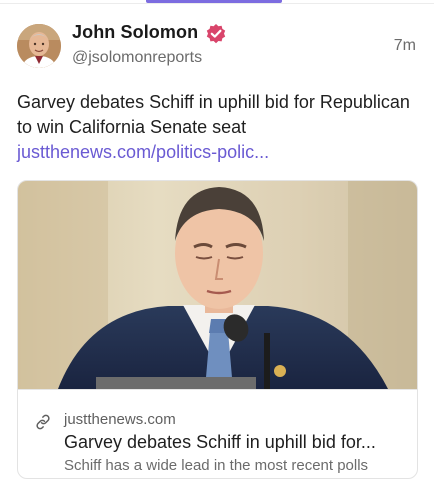 This screenshot has width=434, height=500. I want to click on link-preview-domain: justthenews.com, so click(120, 419).